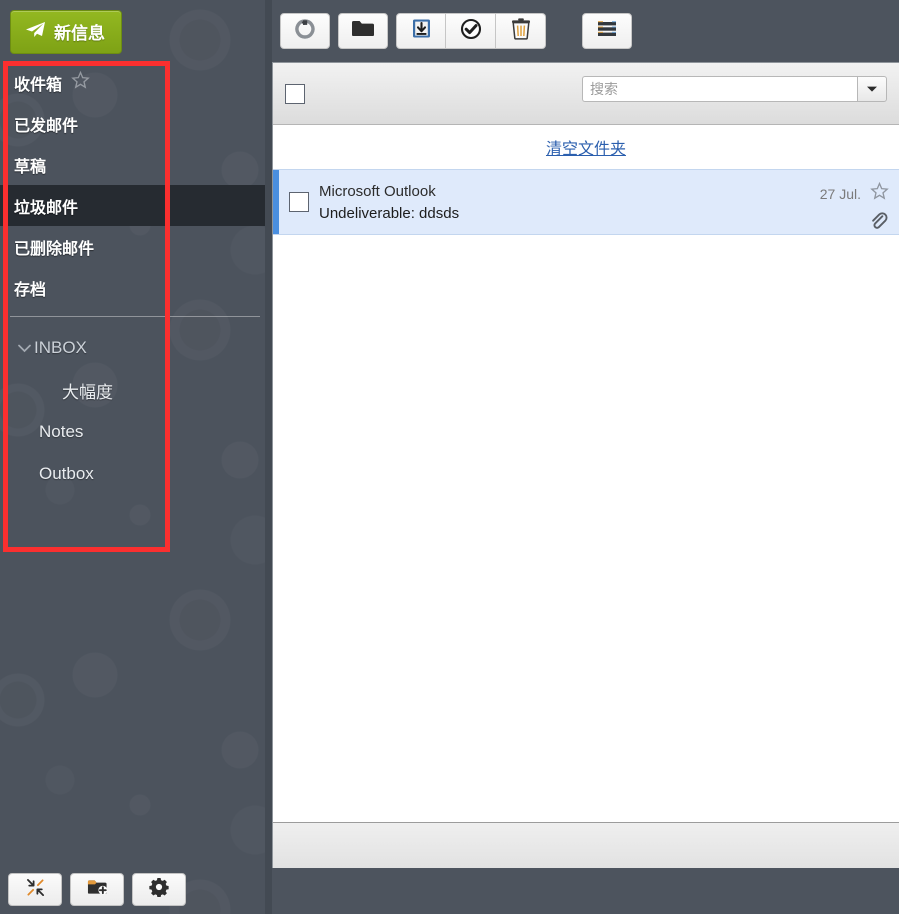 The image size is (899, 914). I want to click on tree-item-notes: Notes, so click(132, 432).